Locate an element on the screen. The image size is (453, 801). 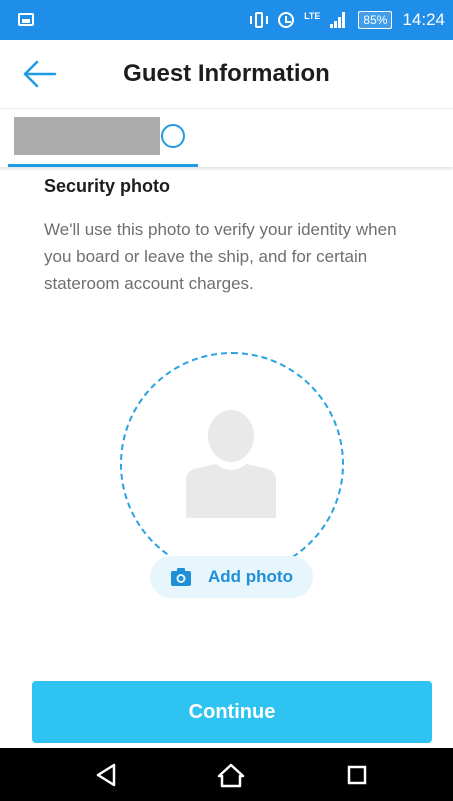
triangle-back-icon is located at coordinates (107, 775).